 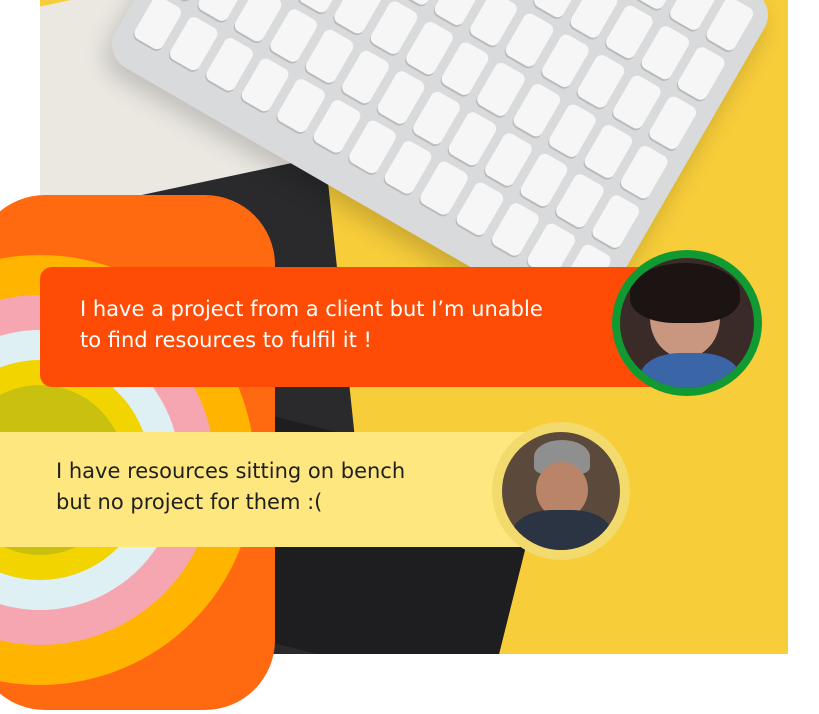 I want to click on hair-shape, so click(x=685, y=293).